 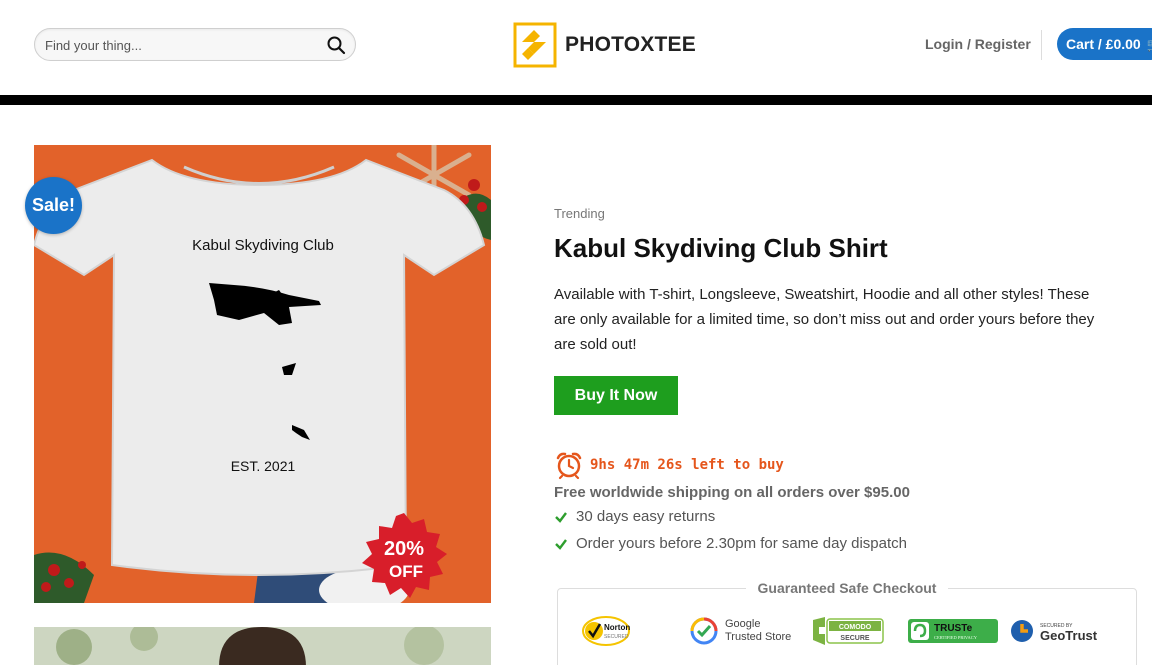 I want to click on norton-label: Norton, so click(x=617, y=627).